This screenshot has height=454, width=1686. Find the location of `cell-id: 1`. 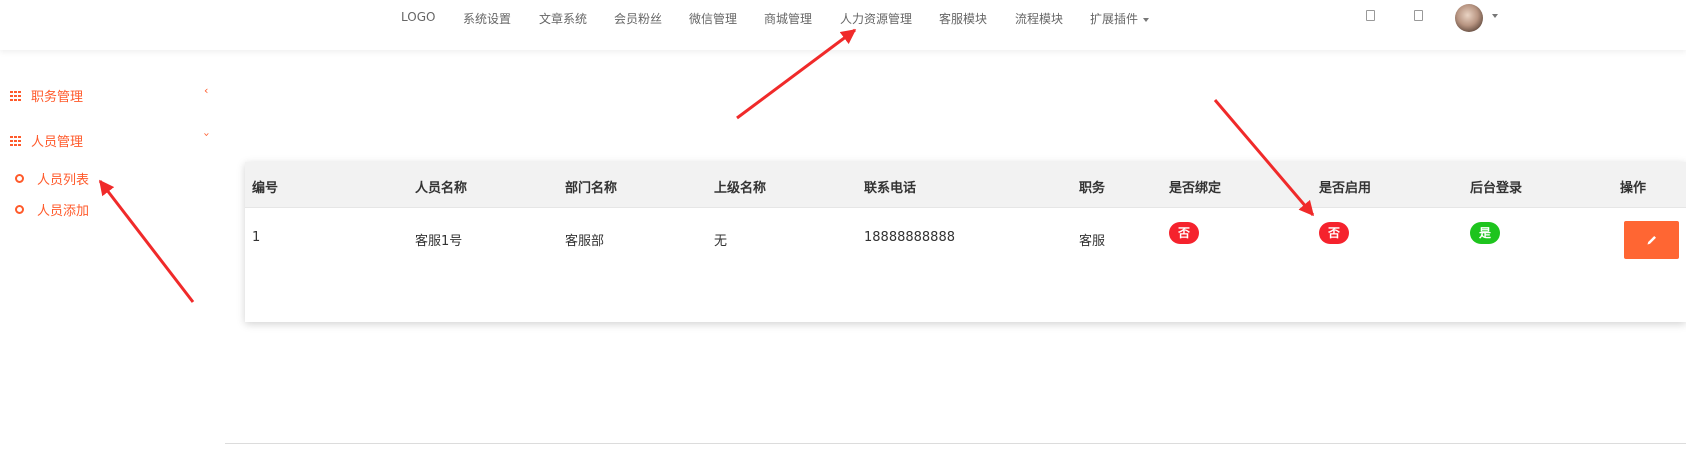

cell-id: 1 is located at coordinates (256, 237).